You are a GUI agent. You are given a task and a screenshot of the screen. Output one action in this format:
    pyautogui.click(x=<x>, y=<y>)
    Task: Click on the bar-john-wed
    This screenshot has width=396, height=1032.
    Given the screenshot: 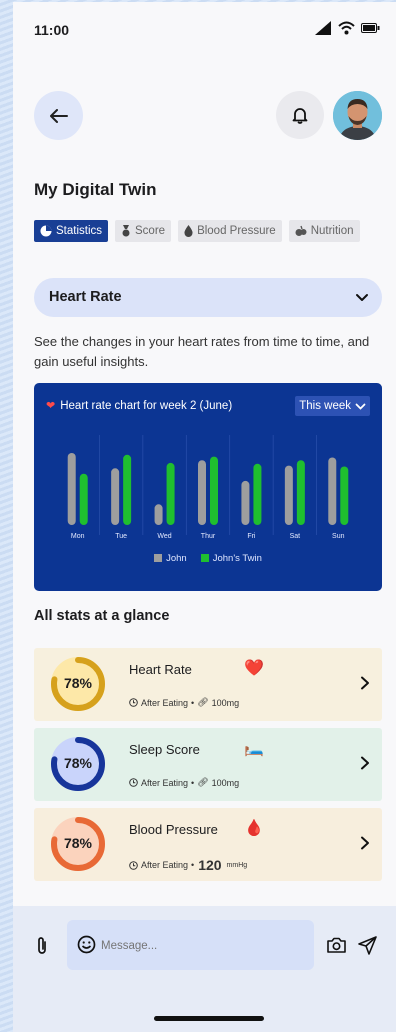 What is the action you would take?
    pyautogui.click(x=158, y=514)
    